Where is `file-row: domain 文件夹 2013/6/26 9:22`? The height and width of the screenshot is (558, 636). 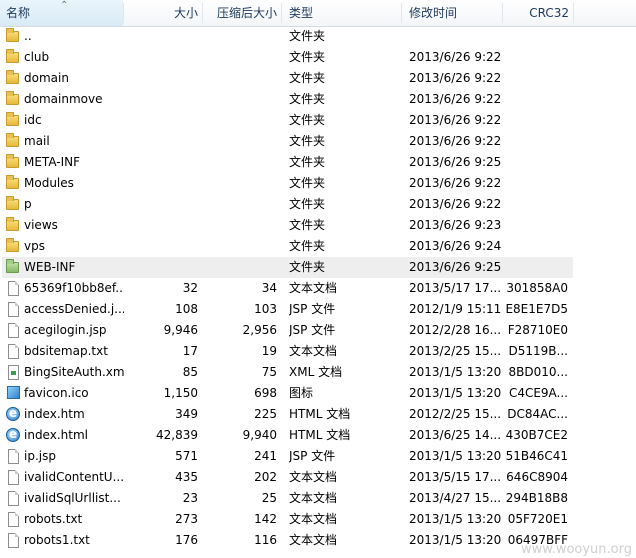 file-row: domain 文件夹 2013/6/26 9:22 is located at coordinates (318, 78).